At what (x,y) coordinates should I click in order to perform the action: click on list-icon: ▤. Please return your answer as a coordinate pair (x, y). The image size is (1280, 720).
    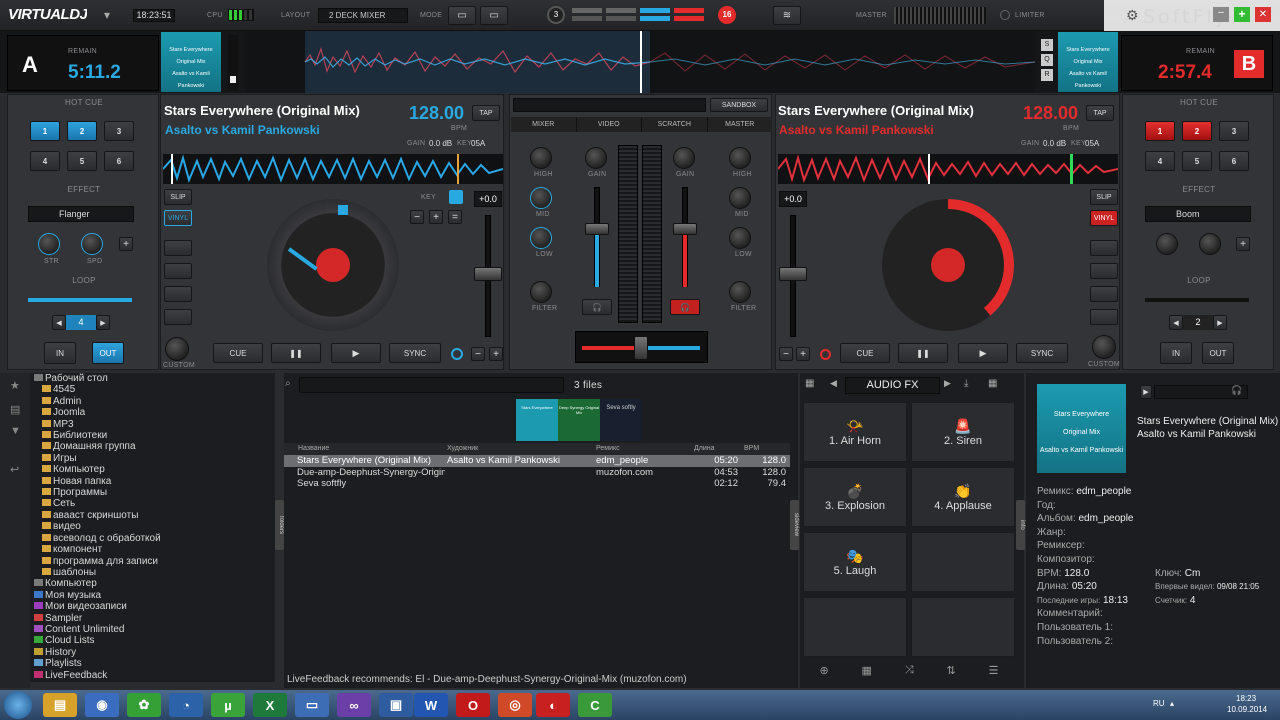
    Looking at the image, I should click on (15, 409).